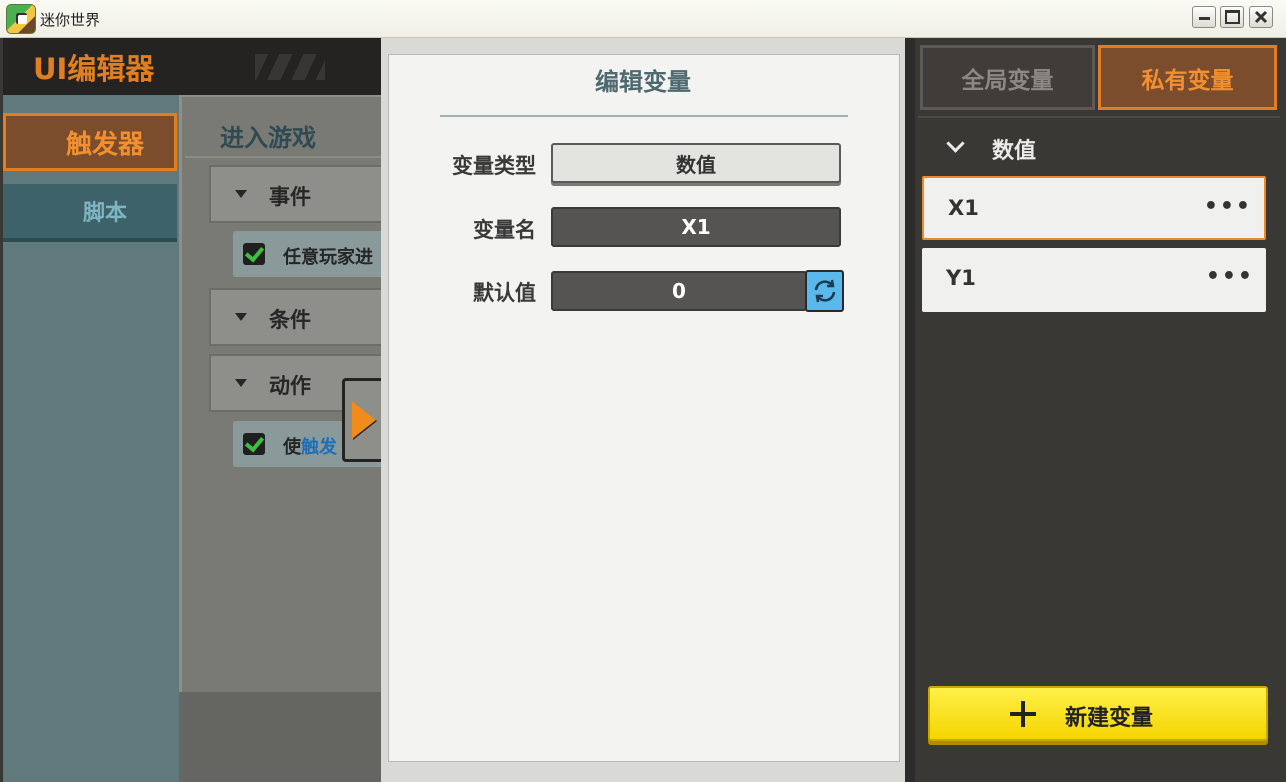 The image size is (1286, 782). I want to click on group-event: 事件, so click(295, 194).